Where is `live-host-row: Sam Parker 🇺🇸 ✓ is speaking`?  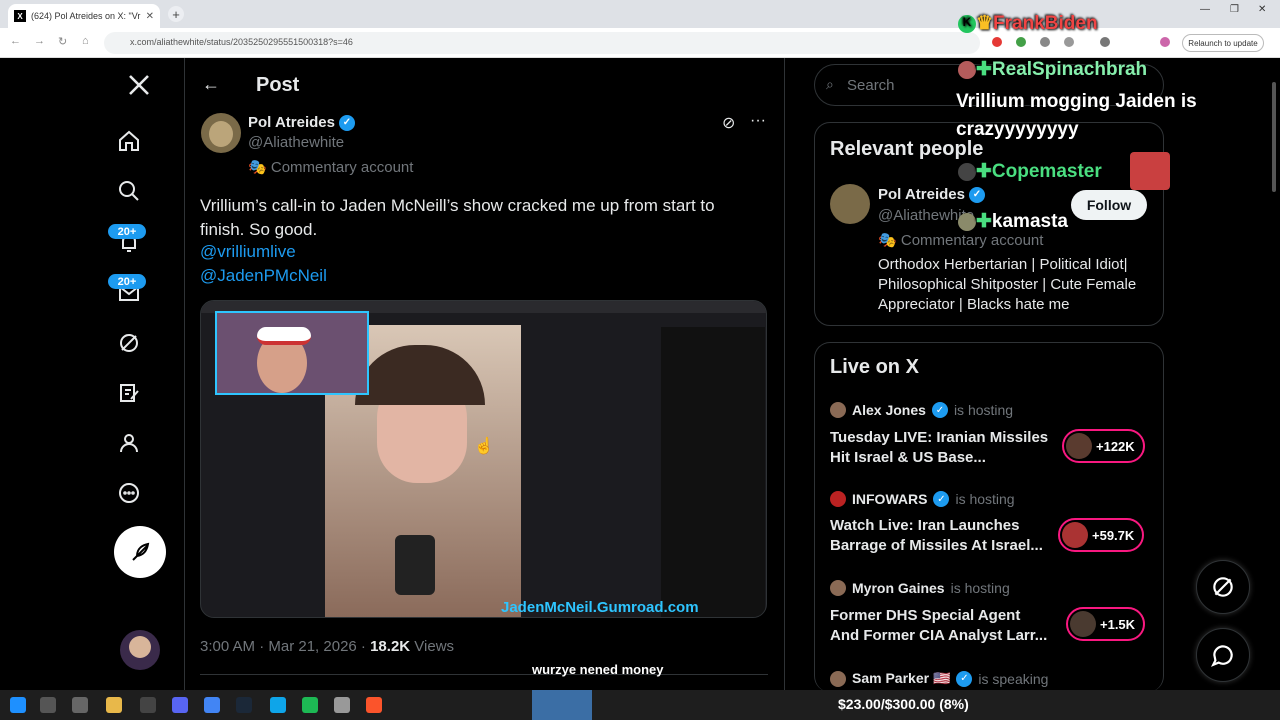 live-host-row: Sam Parker 🇺🇸 ✓ is speaking is located at coordinates (939, 678).